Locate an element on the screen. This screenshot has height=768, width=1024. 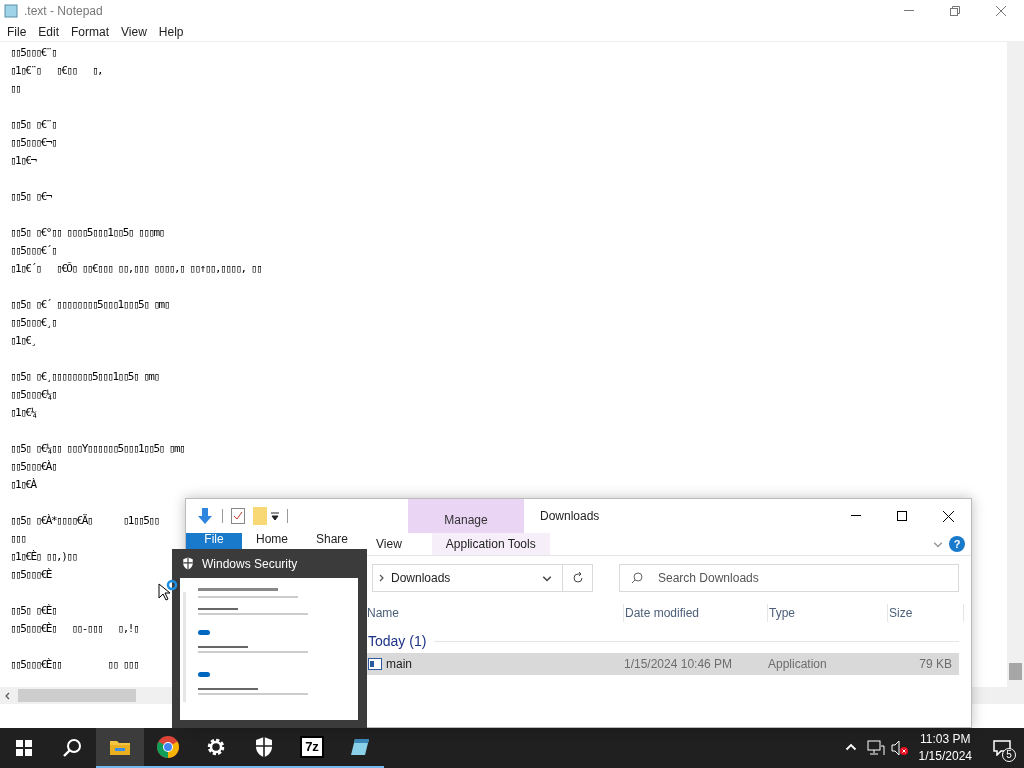
dropdown-icon is located at coordinates (275, 516).